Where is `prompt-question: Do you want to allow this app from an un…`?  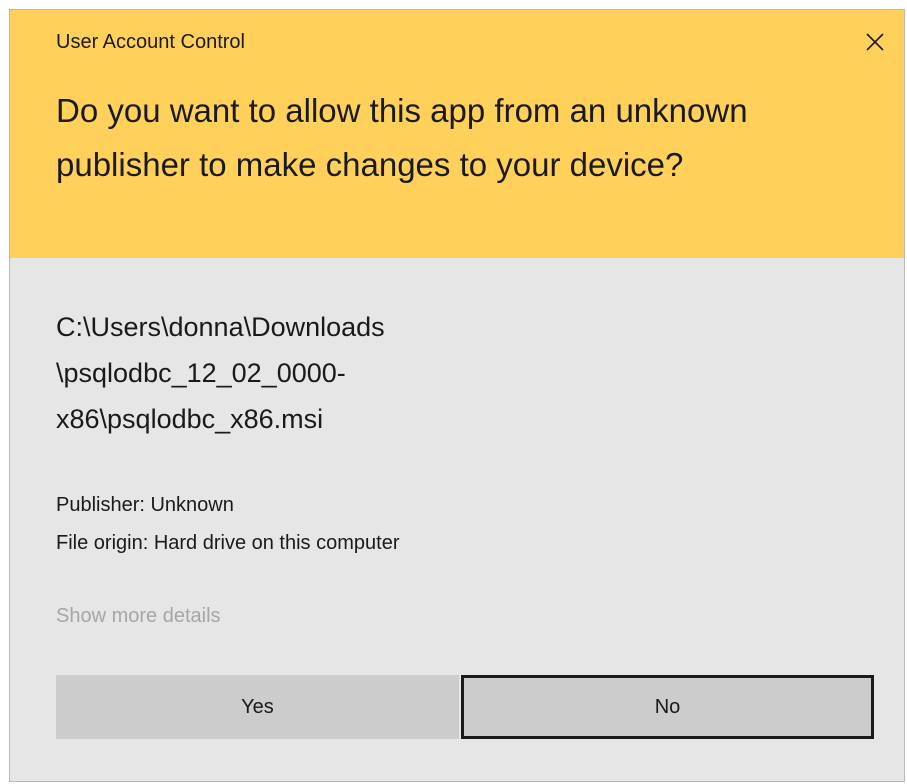 prompt-question: Do you want to allow this app from an un… is located at coordinates (402, 137).